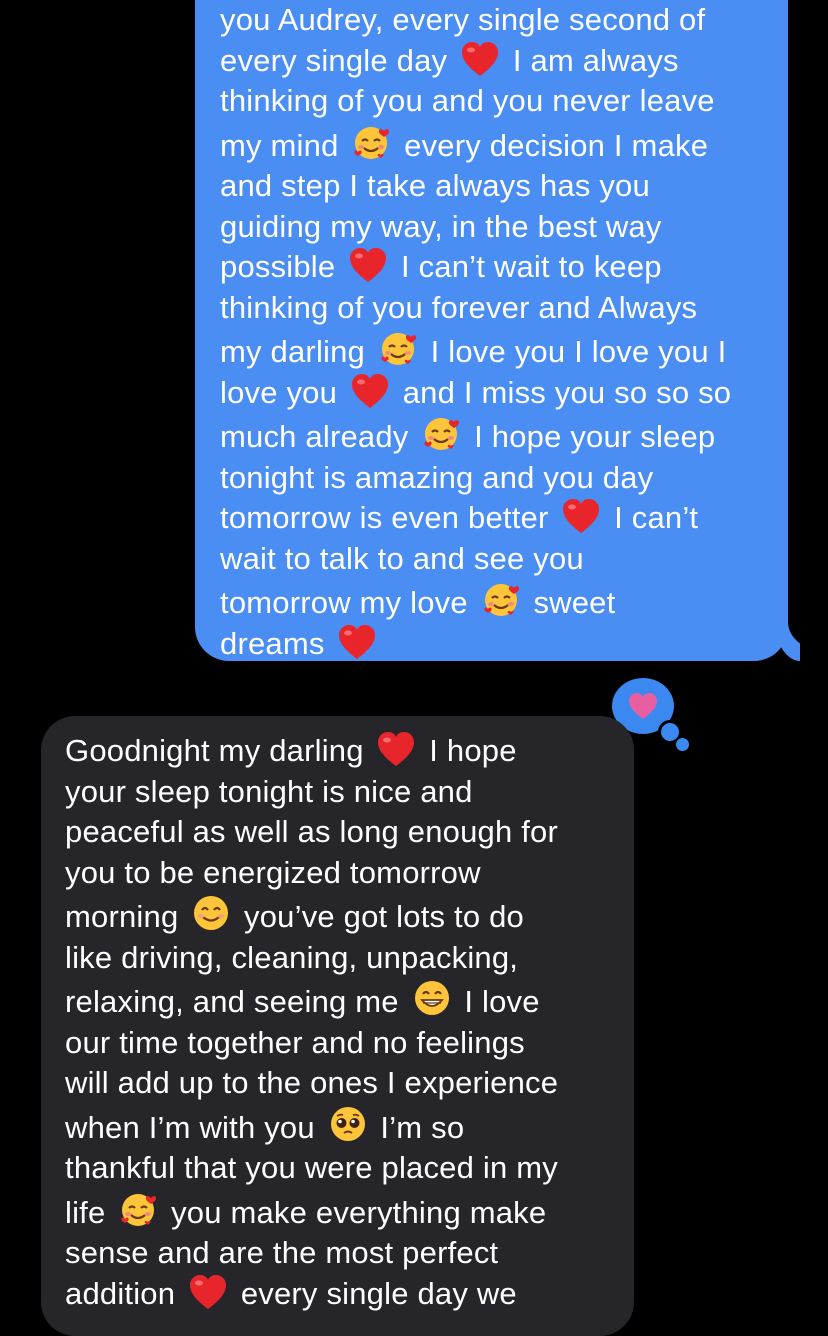 The image size is (828, 1336). What do you see at coordinates (682, 744) in the screenshot?
I see `tapback-bubble-dot-small` at bounding box center [682, 744].